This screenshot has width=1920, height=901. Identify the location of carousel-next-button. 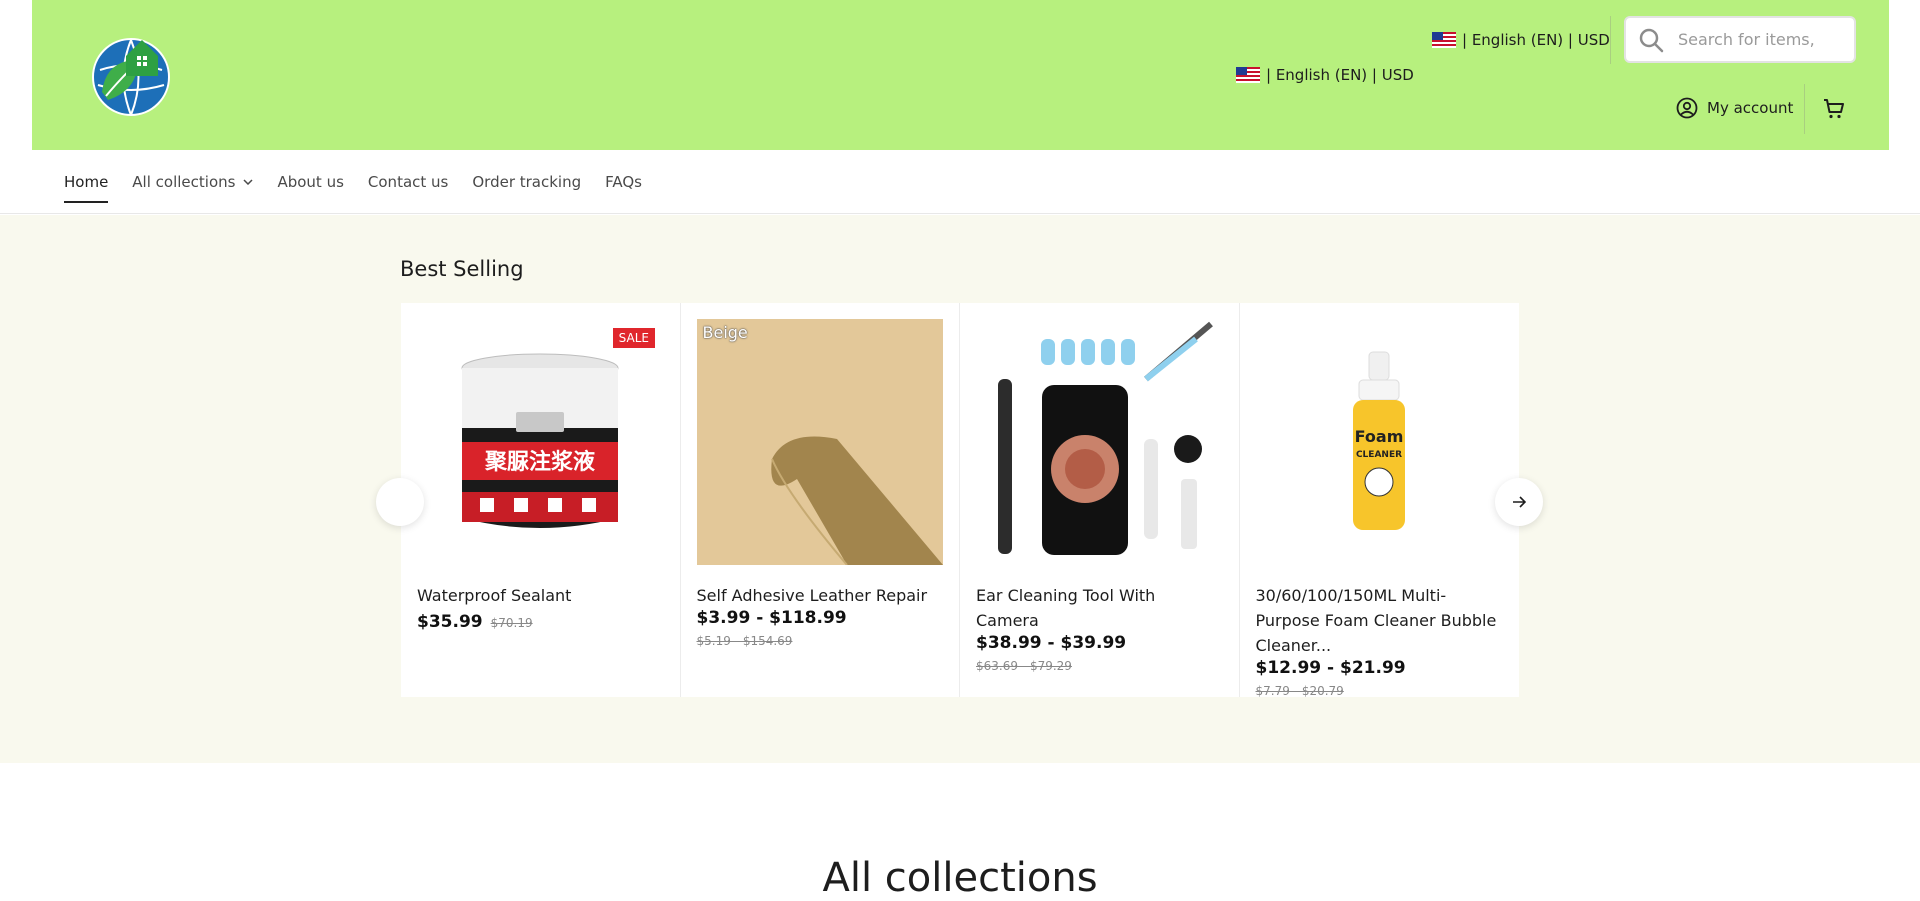
(1519, 502).